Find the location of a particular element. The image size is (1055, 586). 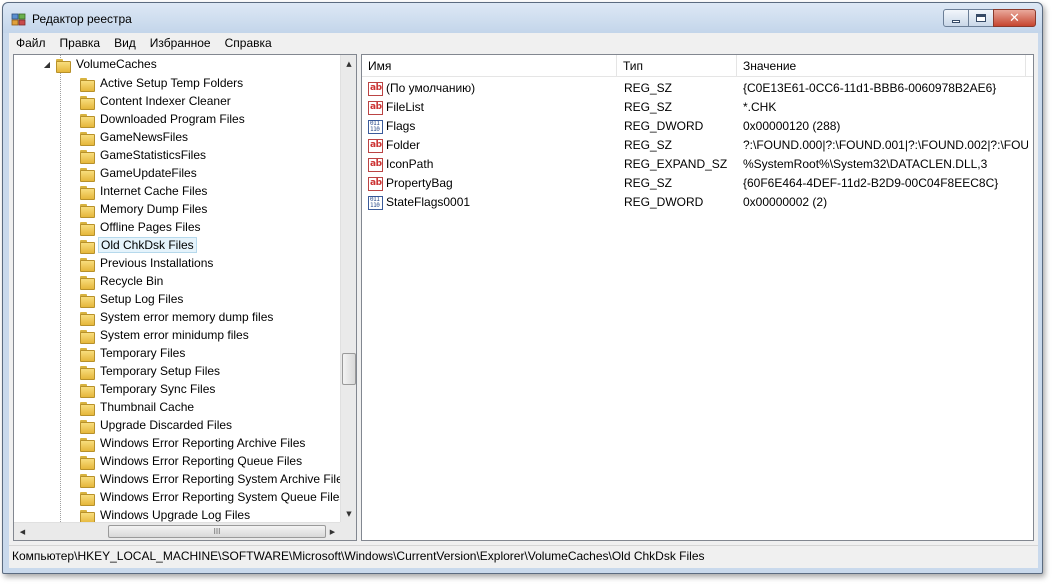

value-name: IconPath is located at coordinates (410, 164).